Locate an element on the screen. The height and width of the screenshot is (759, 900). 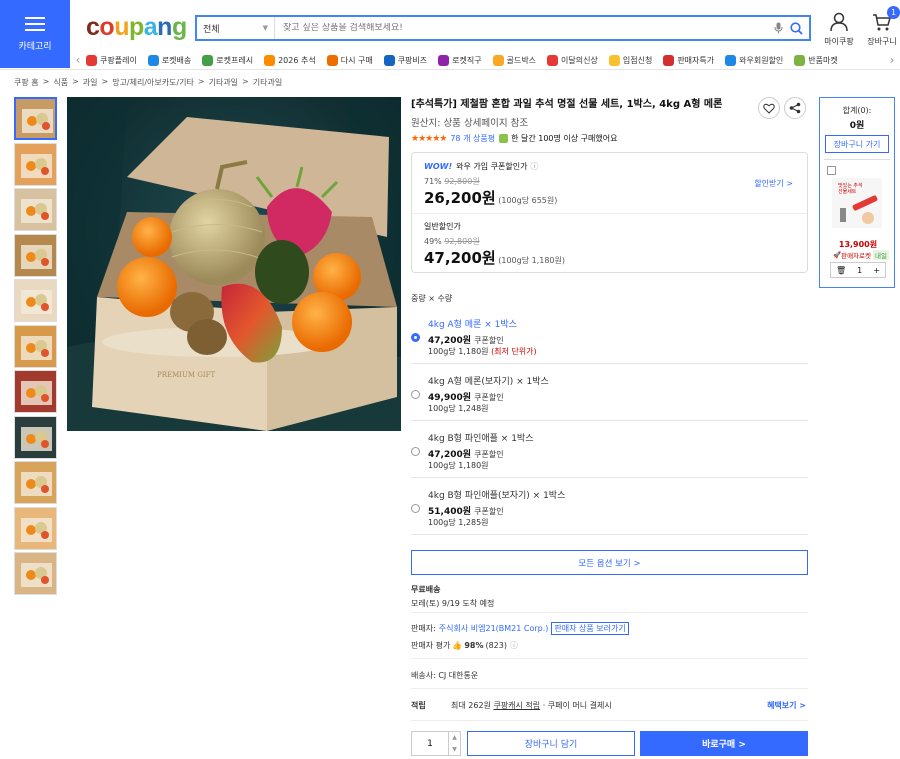
normal-unit-price: (100g당 1,180원) is located at coordinates (531, 260).